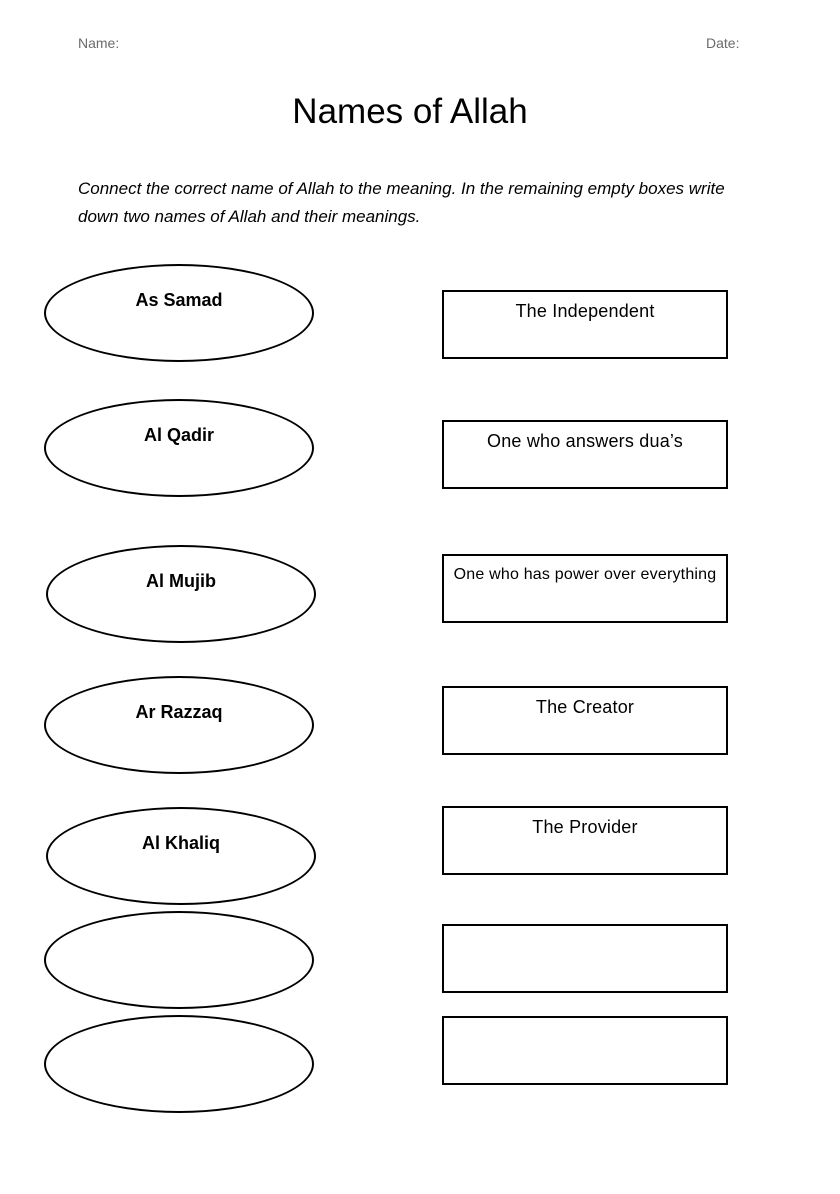 The width and height of the screenshot is (840, 1194). I want to click on name-label-5: Al Khaliq, so click(180, 843).